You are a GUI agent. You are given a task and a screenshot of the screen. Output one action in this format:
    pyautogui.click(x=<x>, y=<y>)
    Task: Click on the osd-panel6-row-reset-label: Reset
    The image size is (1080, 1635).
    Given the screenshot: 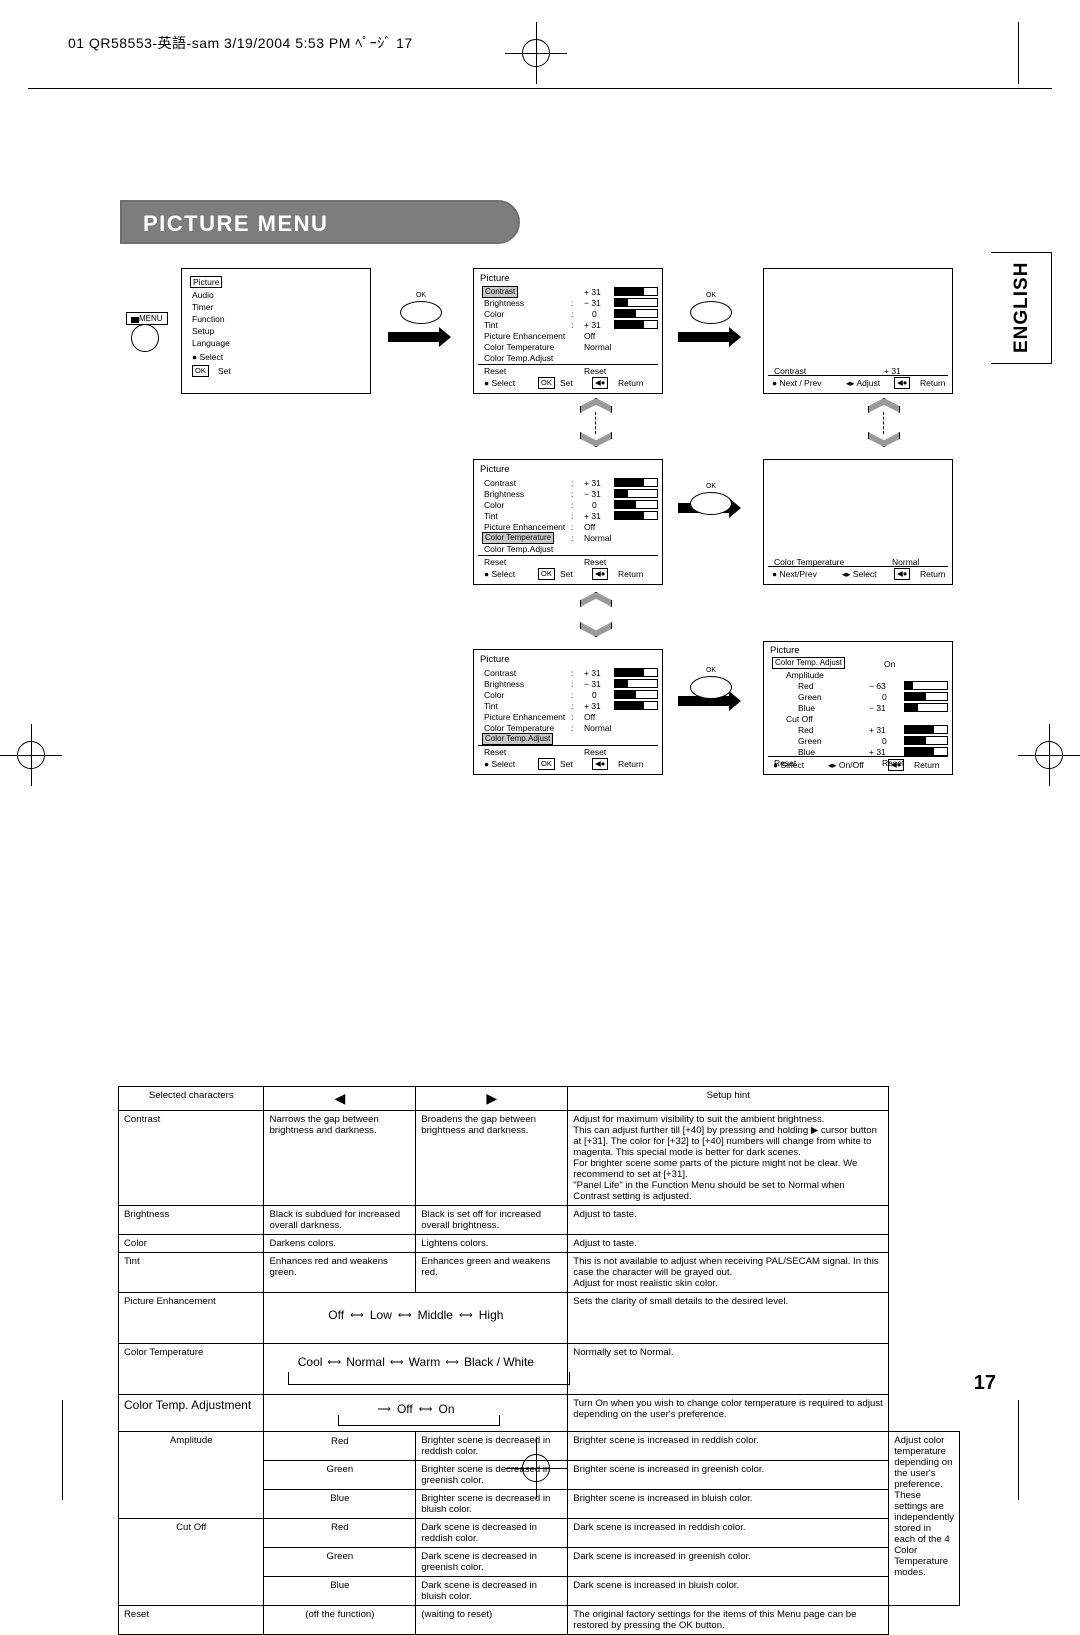 What is the action you would take?
    pyautogui.click(x=495, y=752)
    